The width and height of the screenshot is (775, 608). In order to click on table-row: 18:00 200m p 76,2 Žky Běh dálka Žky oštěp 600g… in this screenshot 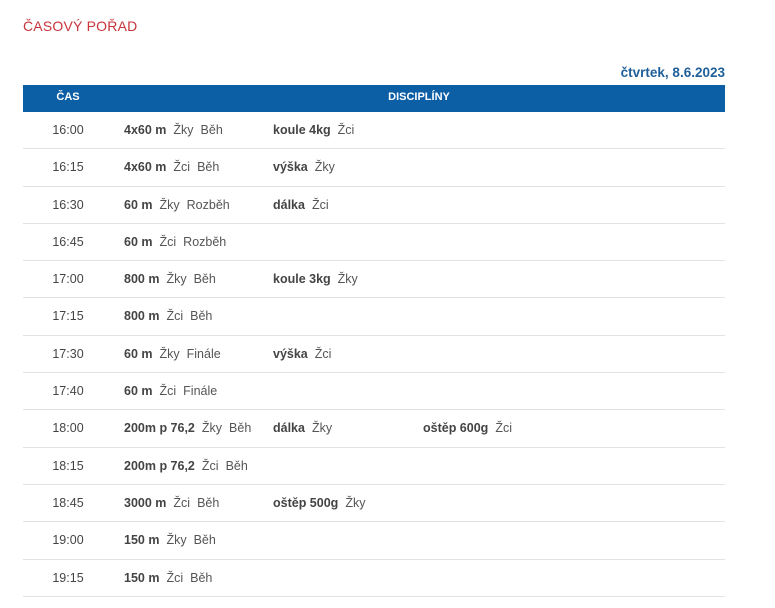, I will do `click(374, 429)`.